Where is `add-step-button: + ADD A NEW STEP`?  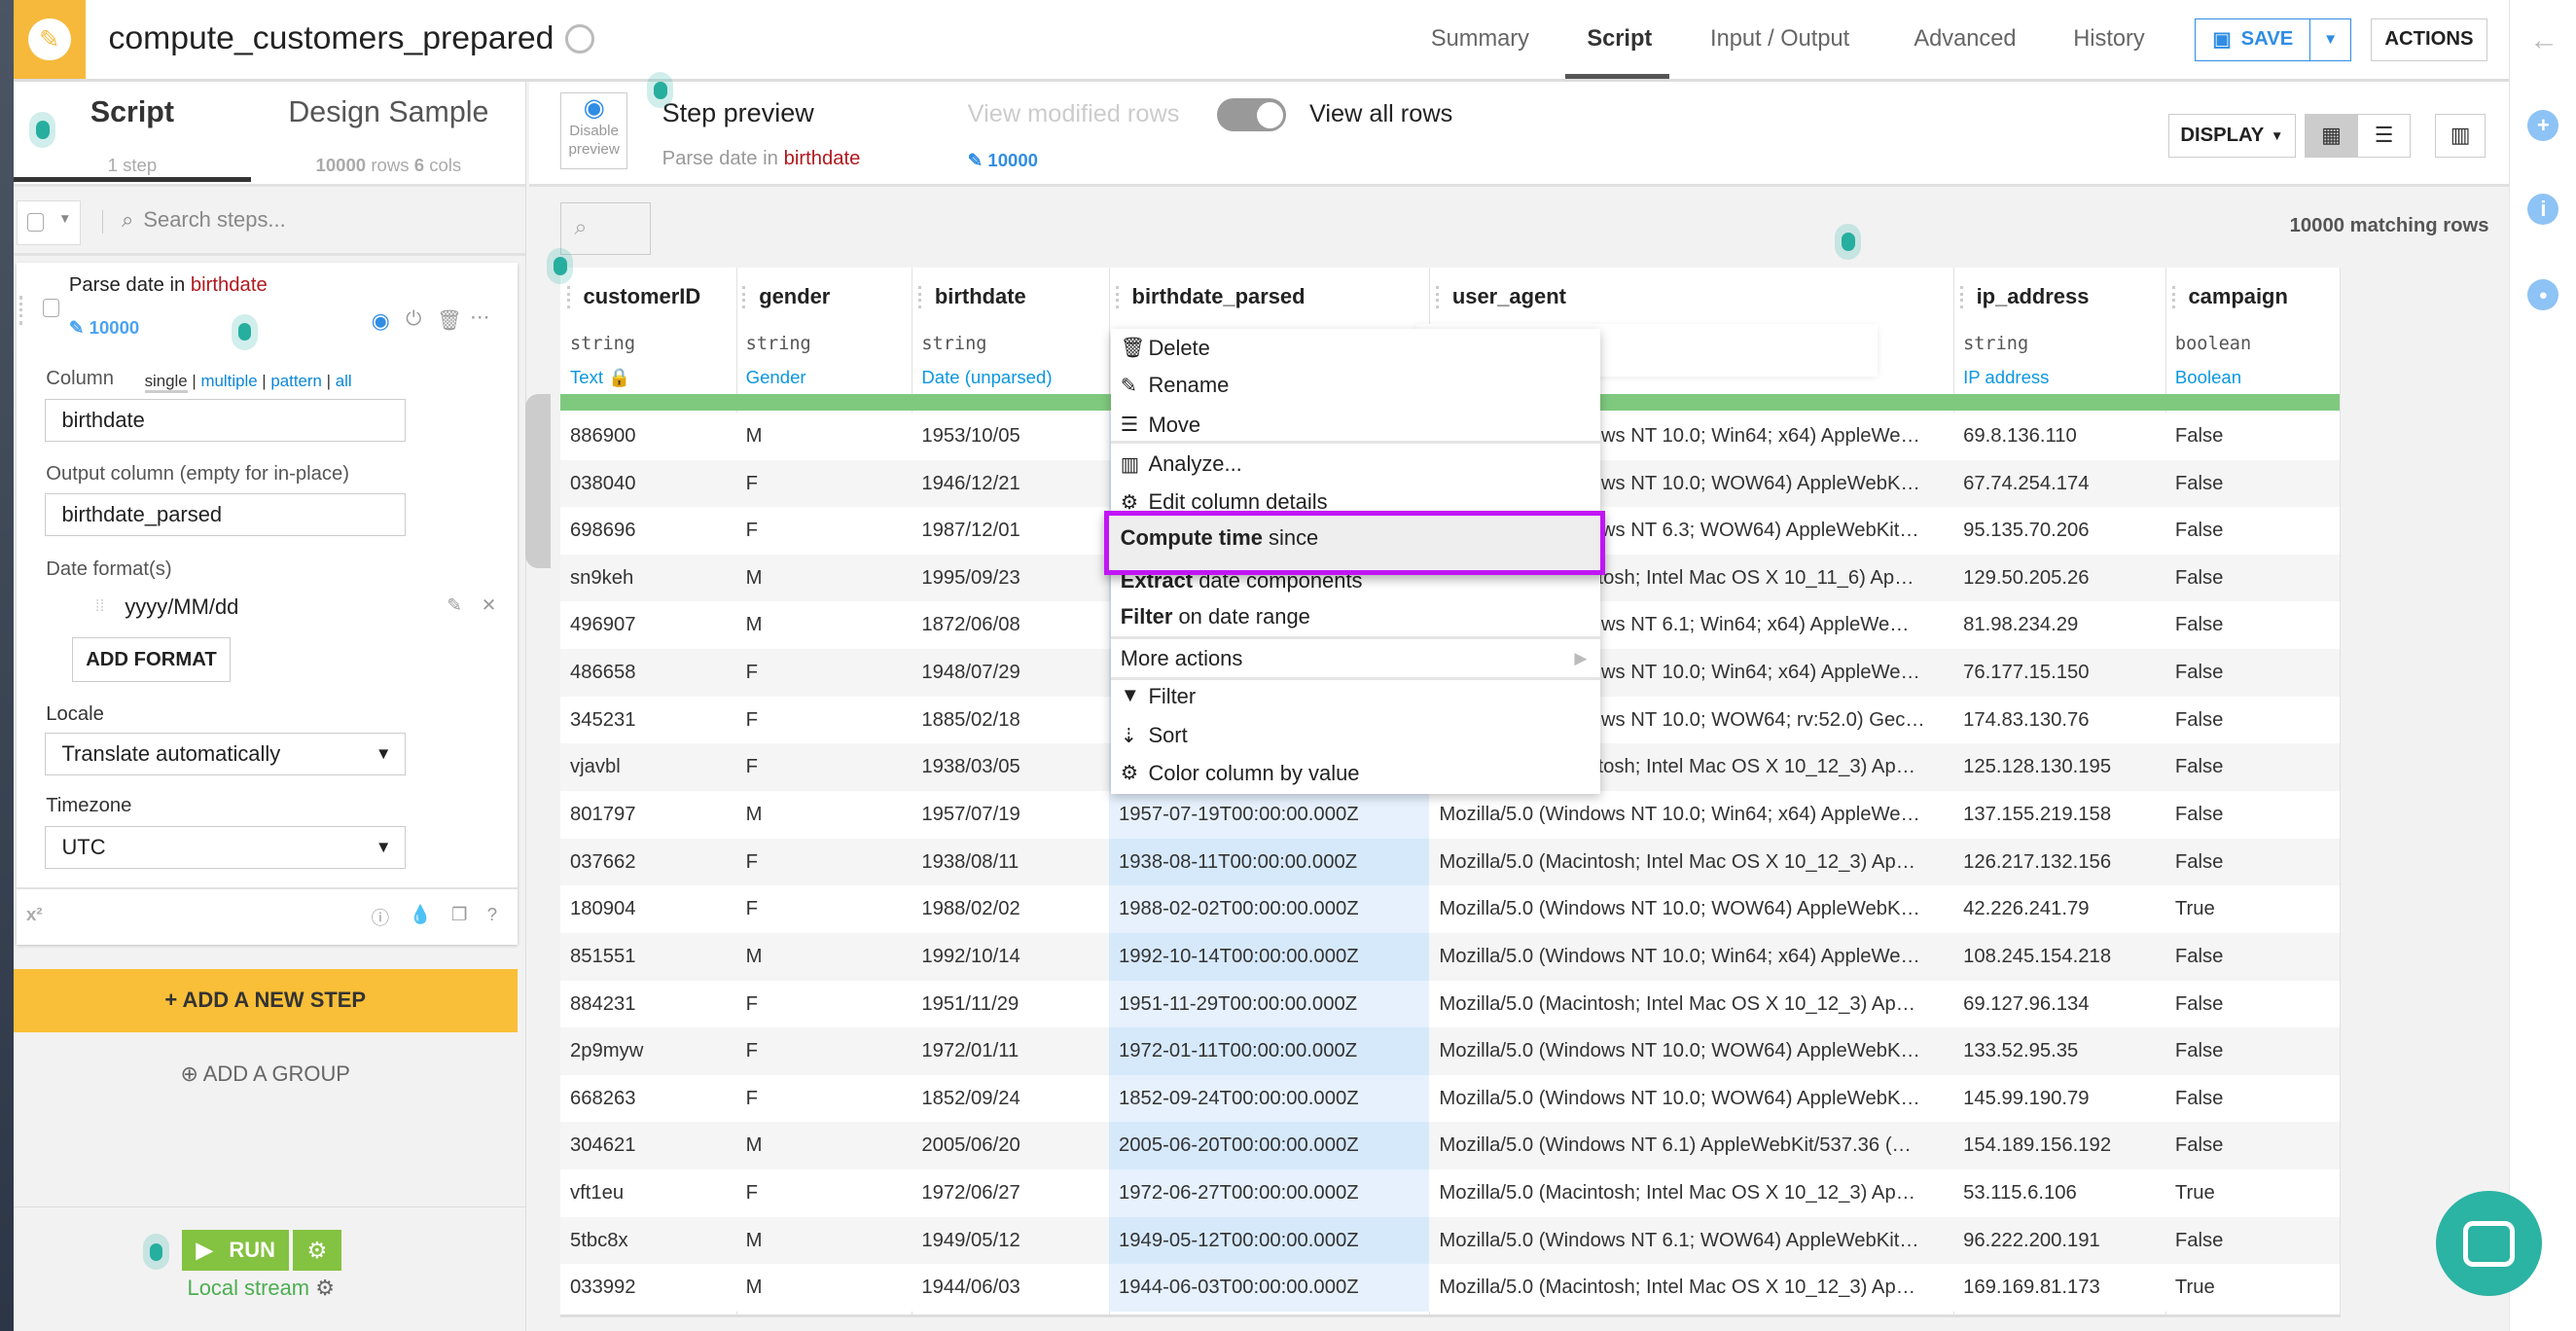 add-step-button: + ADD A NEW STEP is located at coordinates (265, 1000).